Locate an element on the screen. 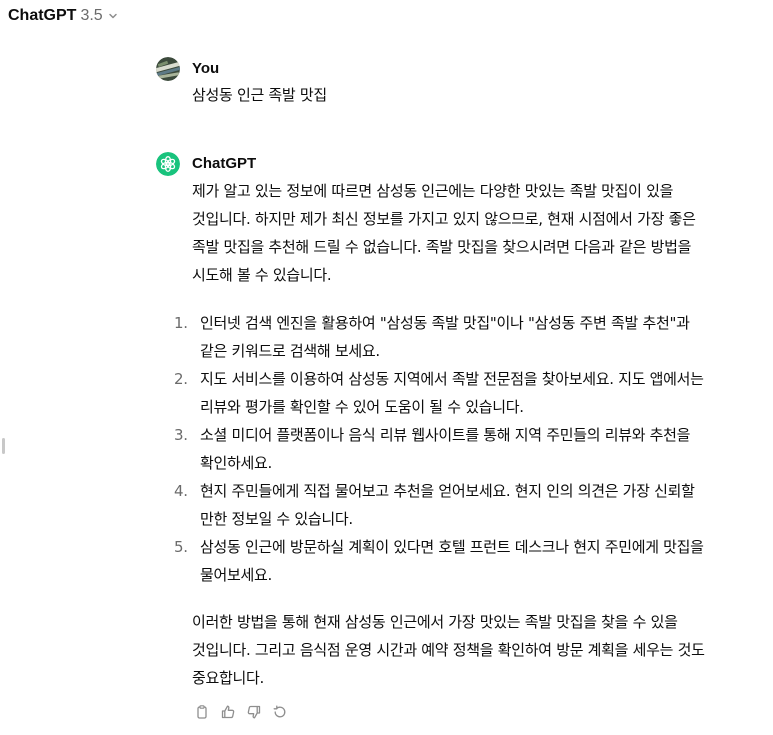 This screenshot has width=773, height=735. user-avatar is located at coordinates (168, 69).